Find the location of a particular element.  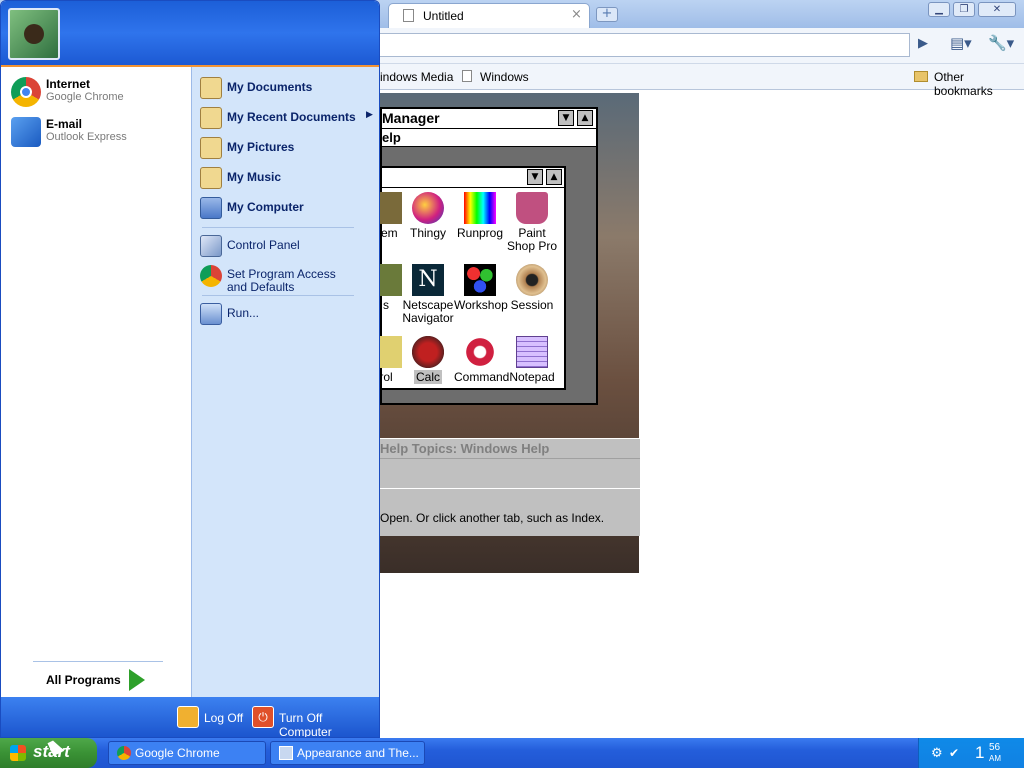

log-off-button: Log Off is located at coordinates (212, 718).